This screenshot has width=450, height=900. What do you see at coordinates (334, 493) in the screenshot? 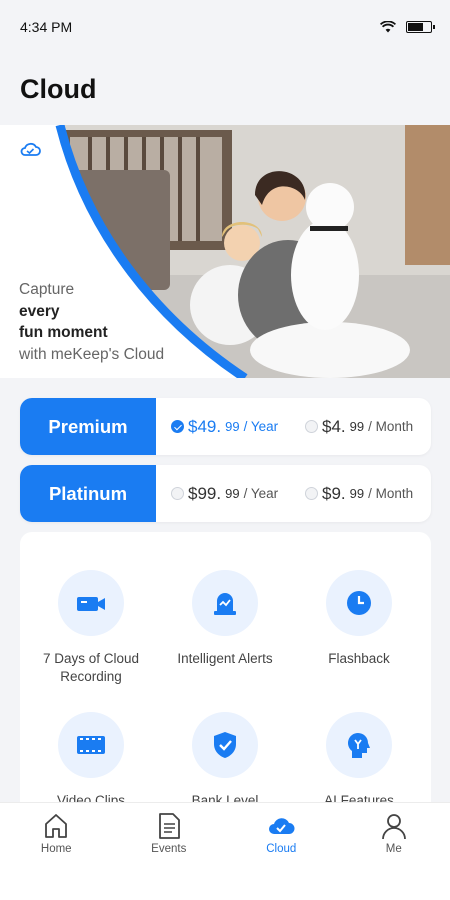
I see `price-dollars: $9.` at bounding box center [334, 493].